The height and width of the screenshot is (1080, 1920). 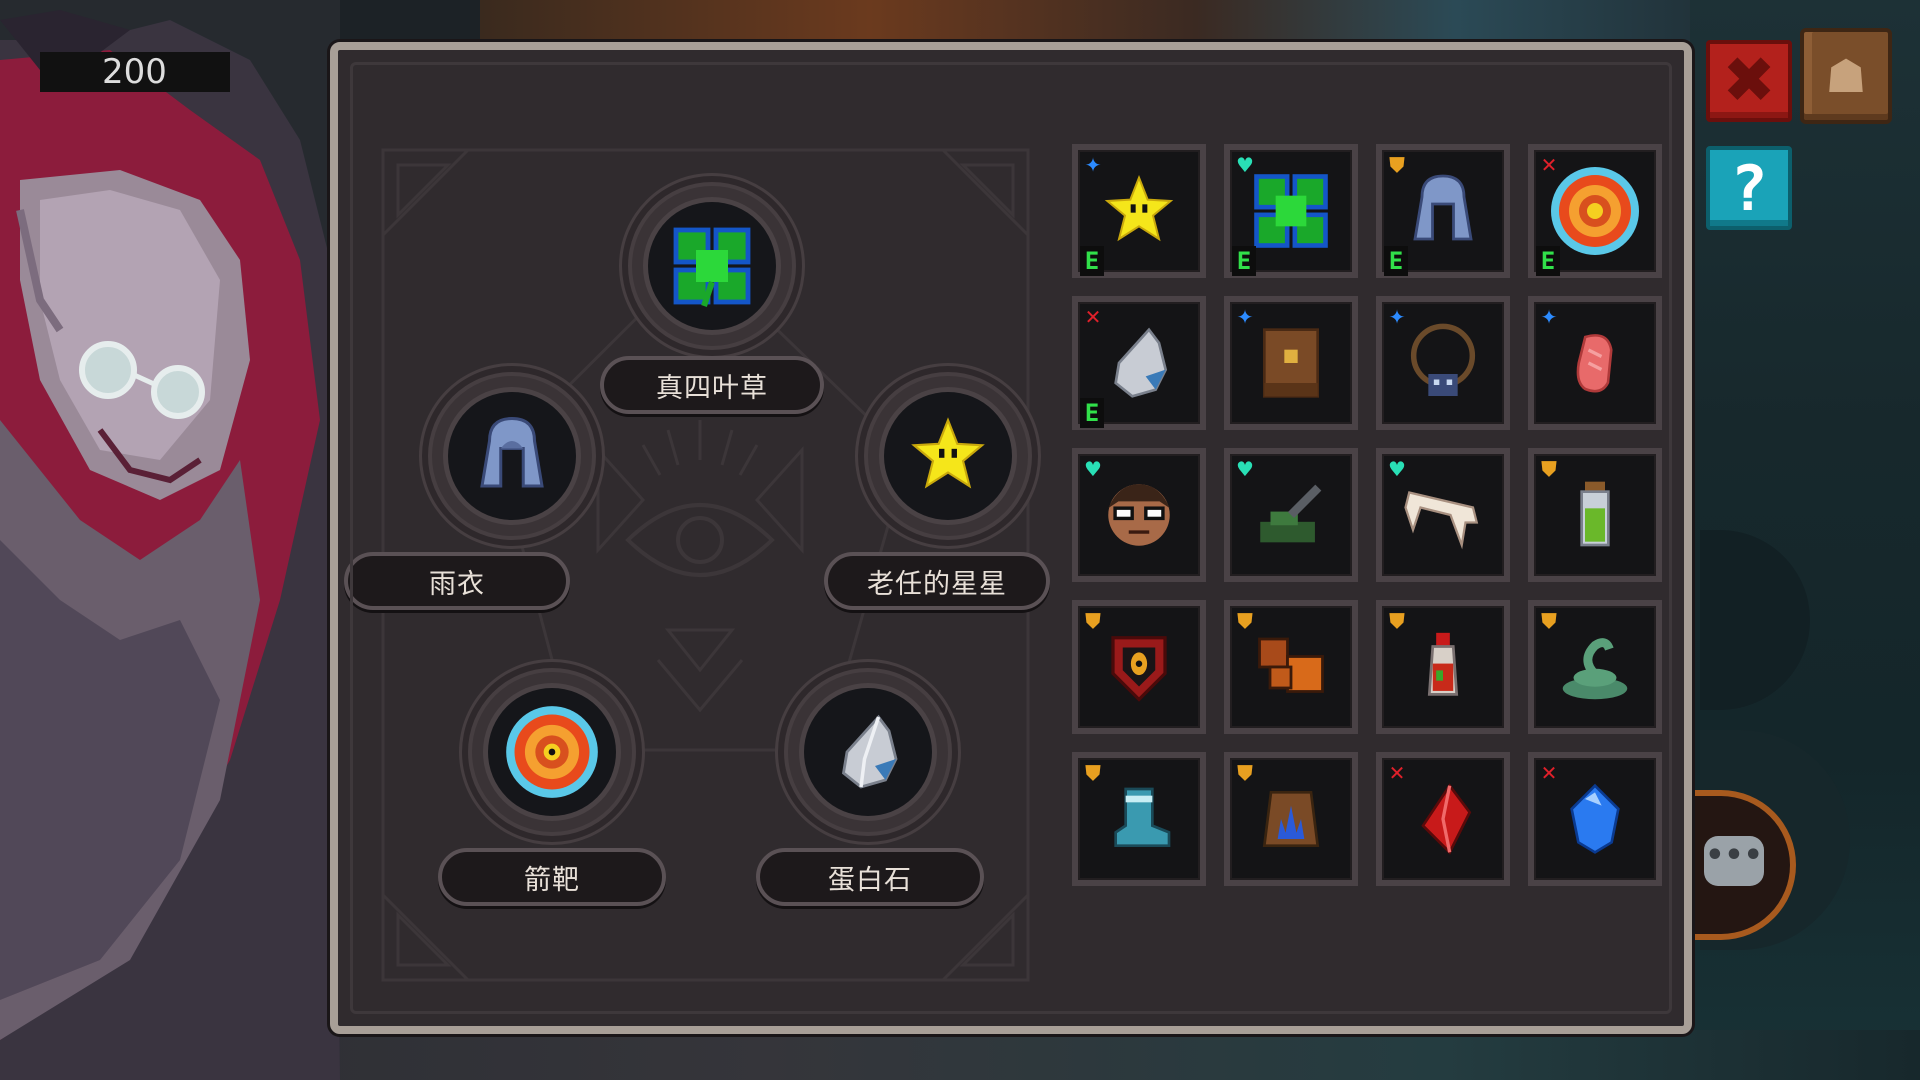 I want to click on bricks-icon, so click(x=1291, y=665).